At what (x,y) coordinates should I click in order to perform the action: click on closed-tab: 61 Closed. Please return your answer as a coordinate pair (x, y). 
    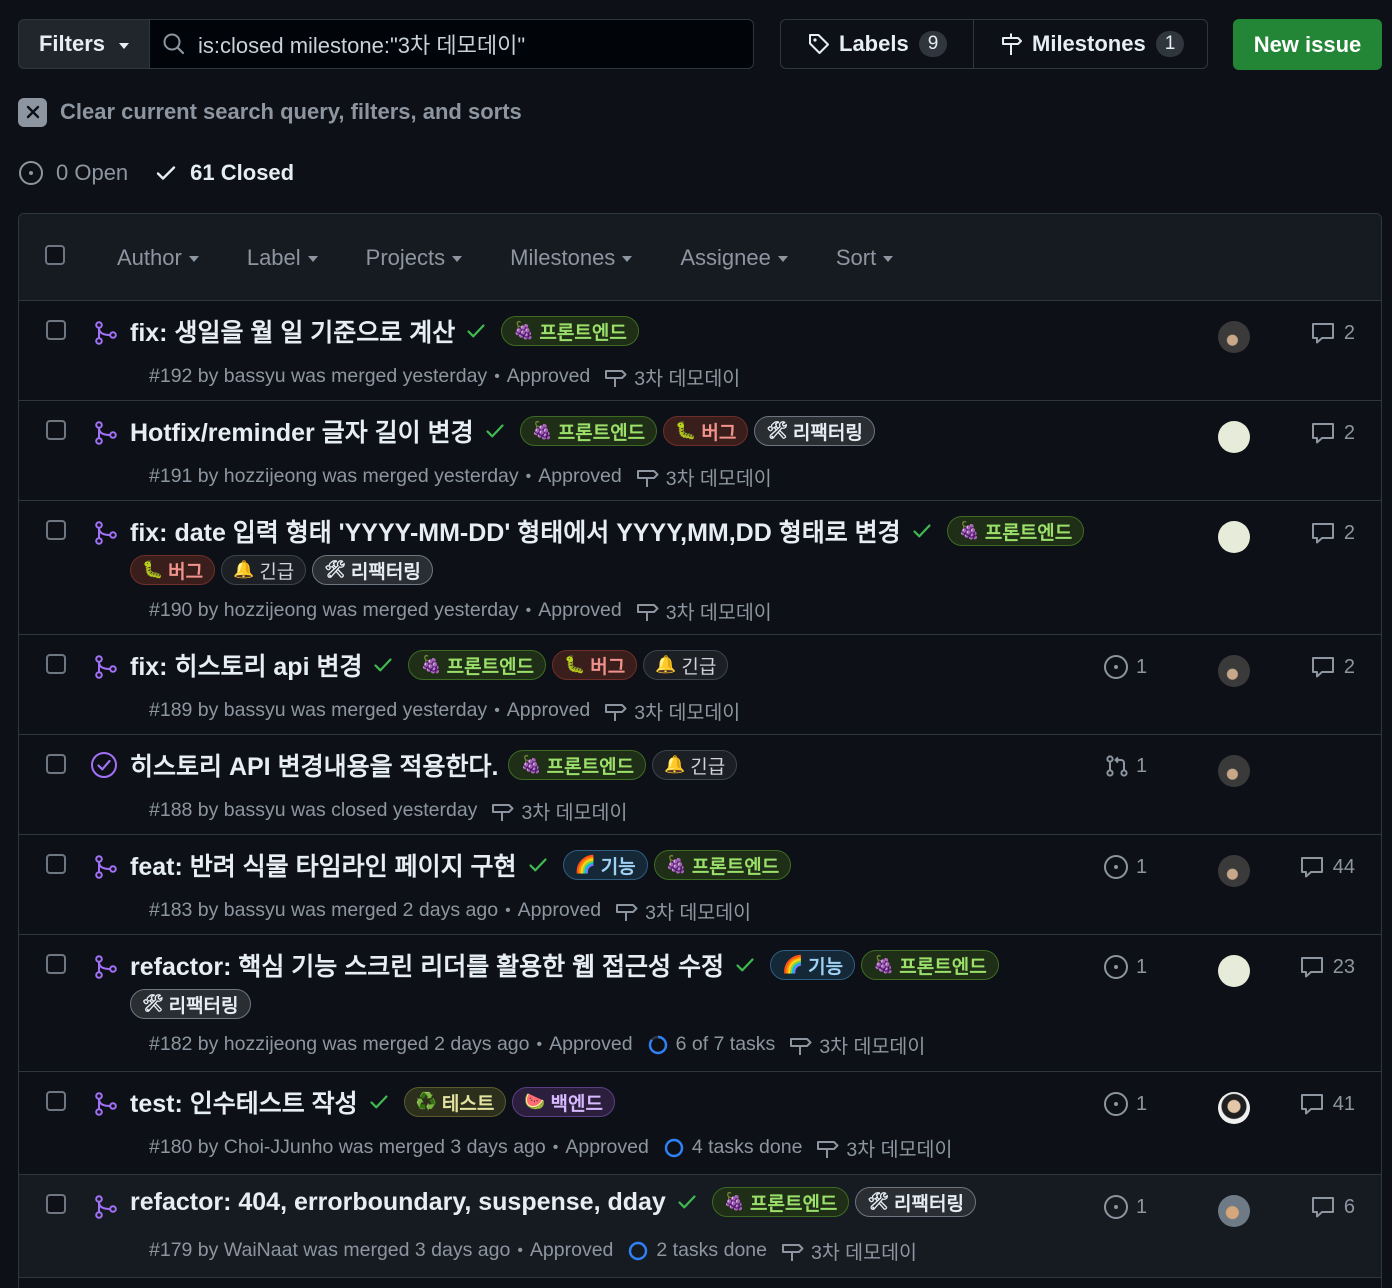
    Looking at the image, I should click on (224, 173).